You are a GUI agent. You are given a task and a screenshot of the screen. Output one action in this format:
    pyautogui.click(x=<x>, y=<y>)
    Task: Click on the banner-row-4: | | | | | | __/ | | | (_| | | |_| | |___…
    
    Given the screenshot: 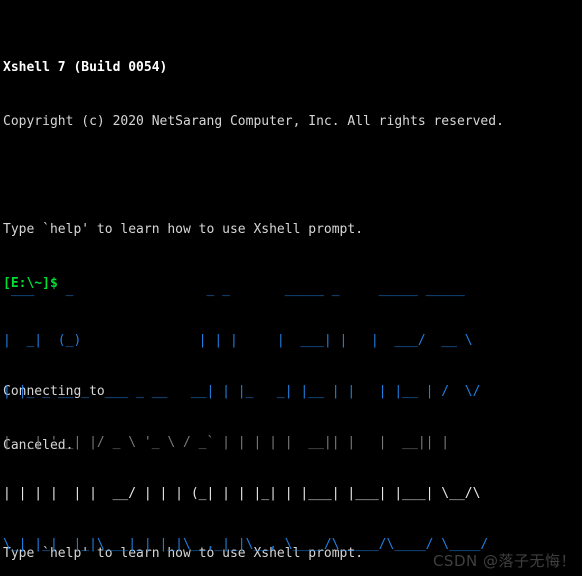 What is the action you would take?
    pyautogui.click(x=242, y=493)
    